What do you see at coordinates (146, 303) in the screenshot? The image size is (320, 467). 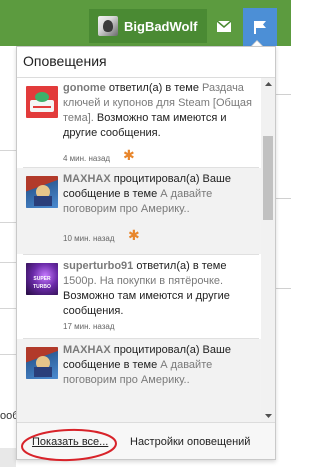 I see `notification-extra: Возможно там имеются и другие сообщения.` at bounding box center [146, 303].